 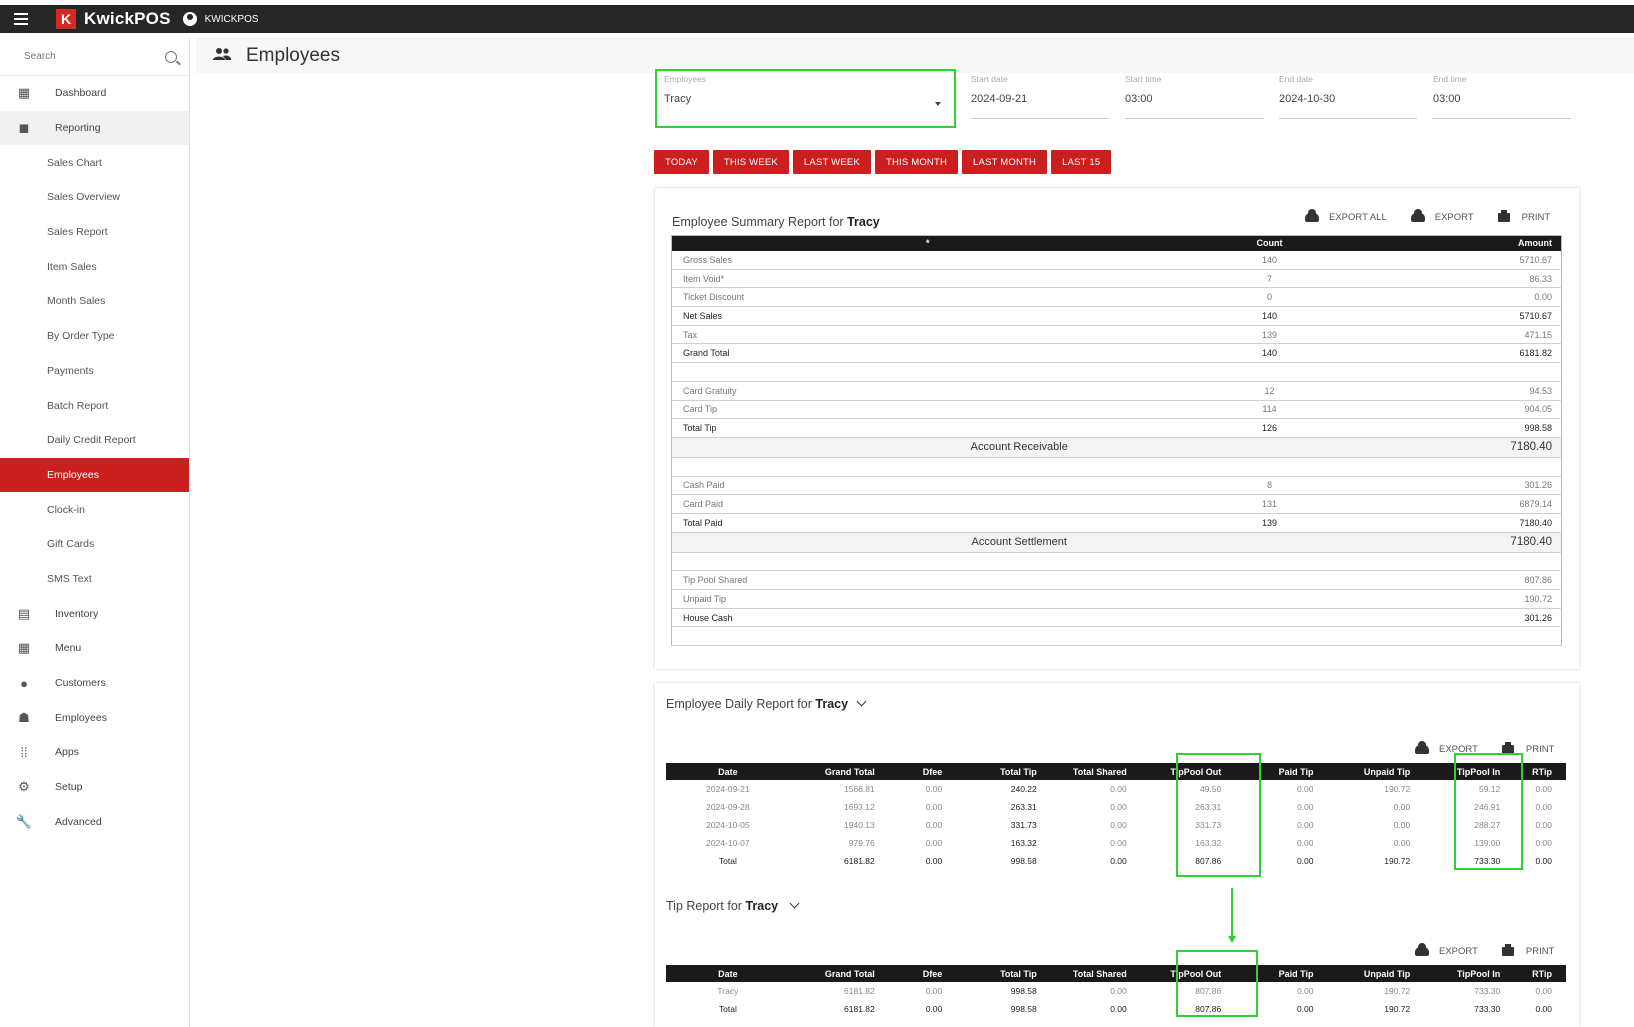 I want to click on sidebar-item-sales-overview: Sales Overview, so click(x=94, y=197).